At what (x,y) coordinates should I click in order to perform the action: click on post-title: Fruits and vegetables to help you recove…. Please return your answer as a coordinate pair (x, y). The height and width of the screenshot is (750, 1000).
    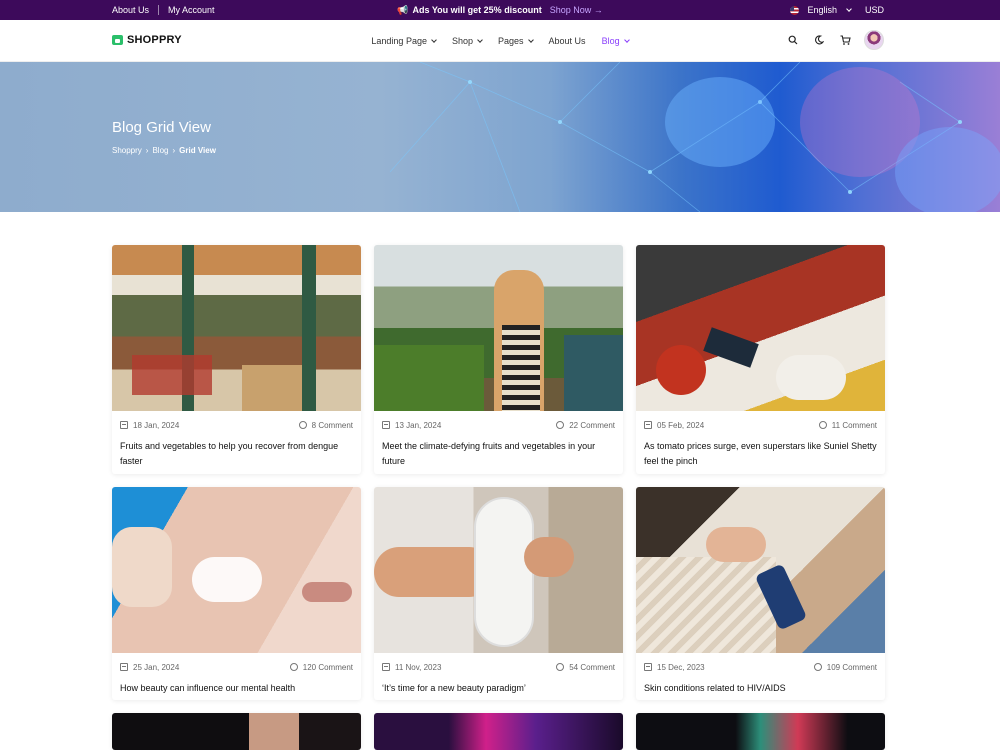
    Looking at the image, I should click on (236, 454).